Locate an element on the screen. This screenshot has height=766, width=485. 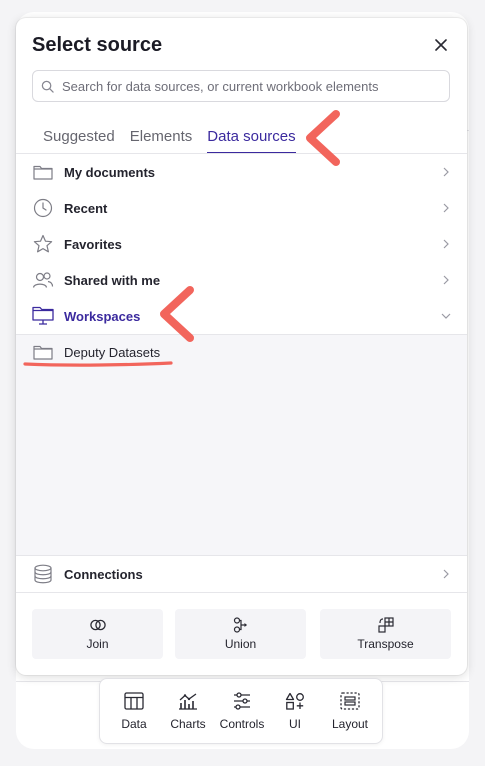
join-button: Join is located at coordinates (97, 634).